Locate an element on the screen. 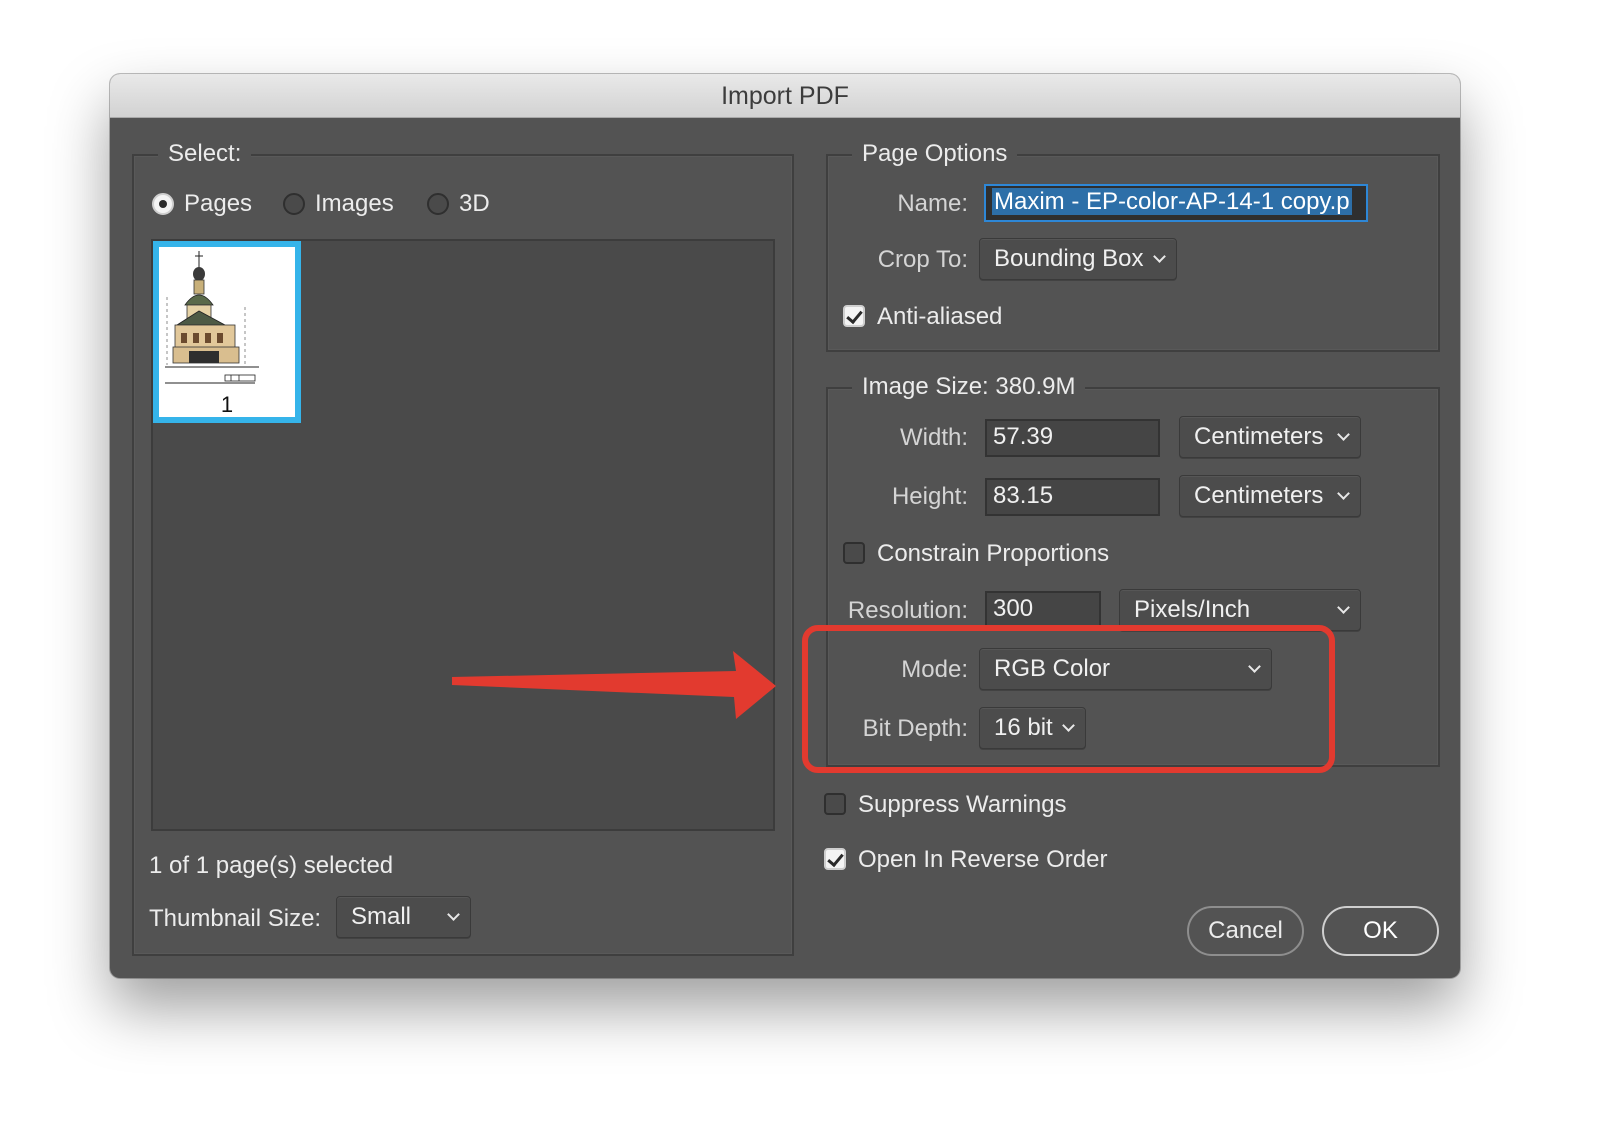  height-unit-dropdown: Centimeters is located at coordinates (1270, 496).